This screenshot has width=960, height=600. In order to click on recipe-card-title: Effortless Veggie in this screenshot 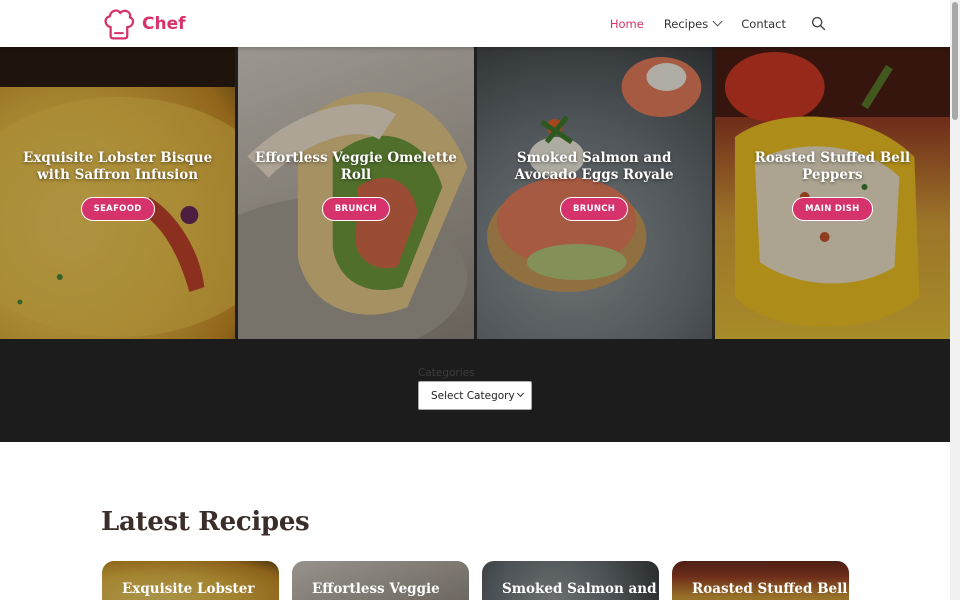, I will do `click(376, 589)`.